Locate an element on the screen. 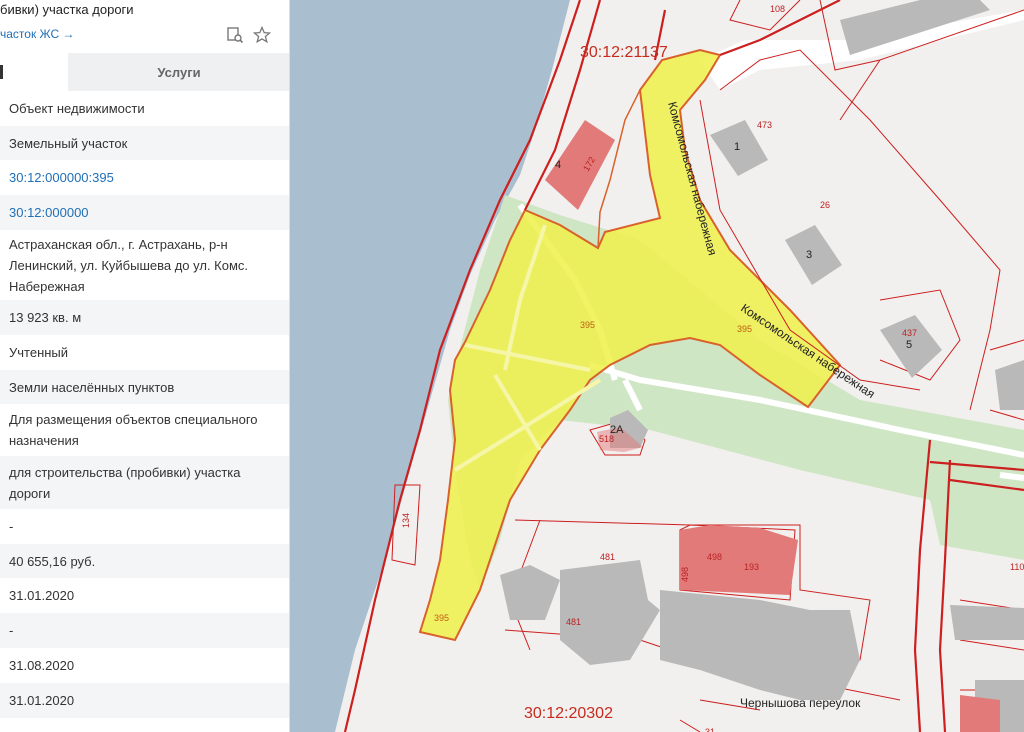  building-1: 1 is located at coordinates (737, 147).